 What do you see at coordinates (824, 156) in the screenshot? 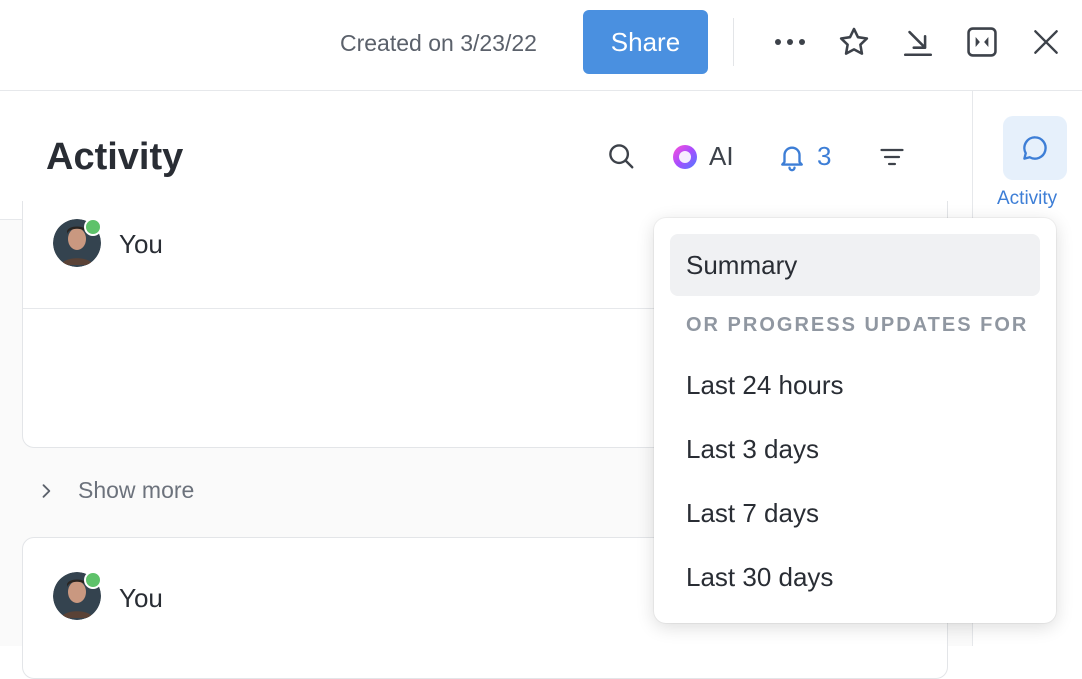
I see `notification-count: 3` at bounding box center [824, 156].